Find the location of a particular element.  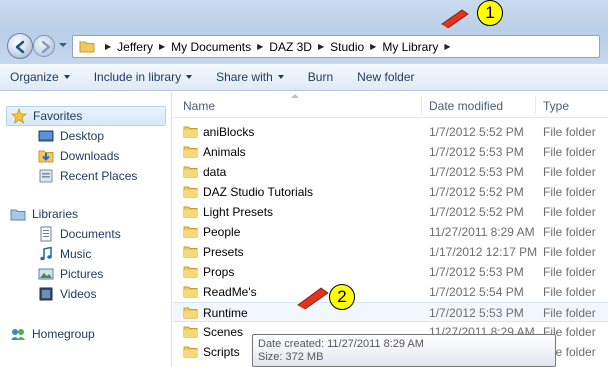

arrow-right-icon is located at coordinates (46, 47).